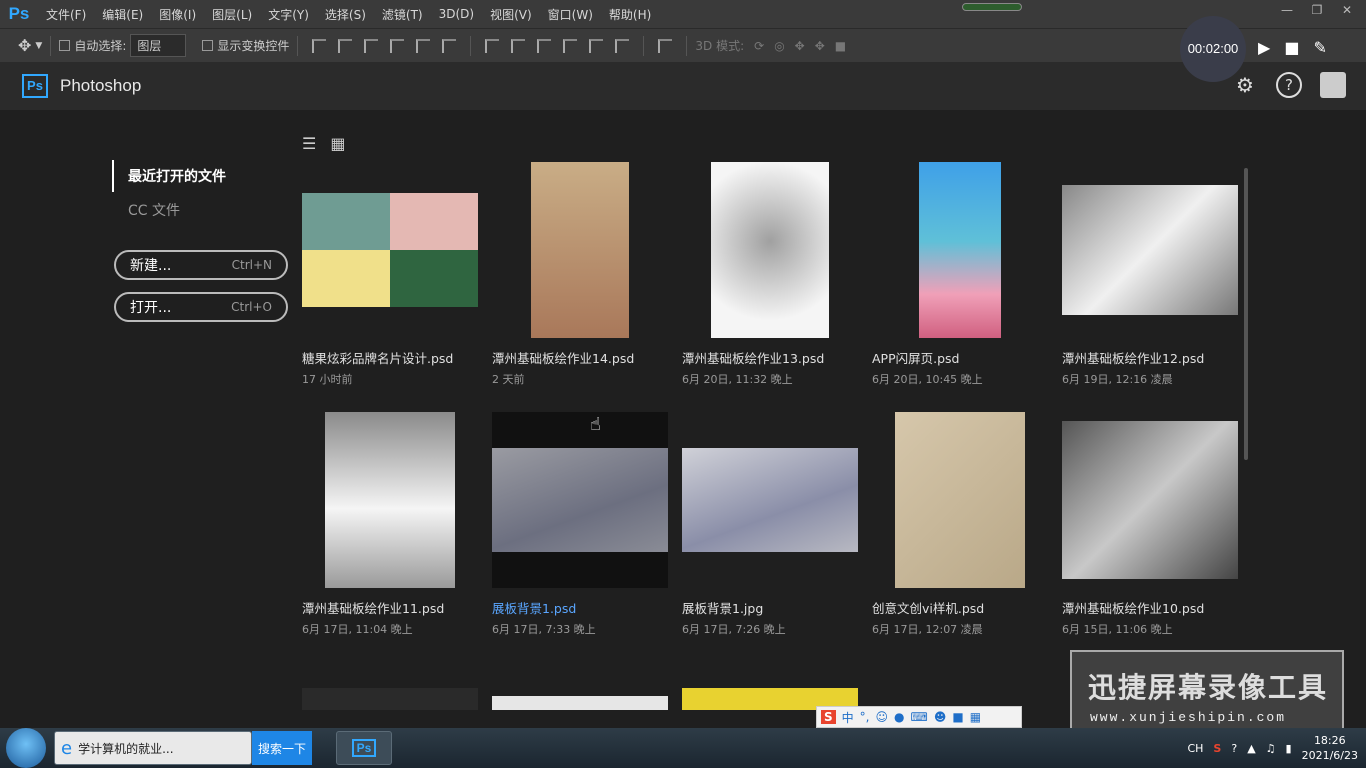 This screenshot has width=1366, height=768. What do you see at coordinates (492, 45) in the screenshot?
I see `distribute-top-icon` at bounding box center [492, 45].